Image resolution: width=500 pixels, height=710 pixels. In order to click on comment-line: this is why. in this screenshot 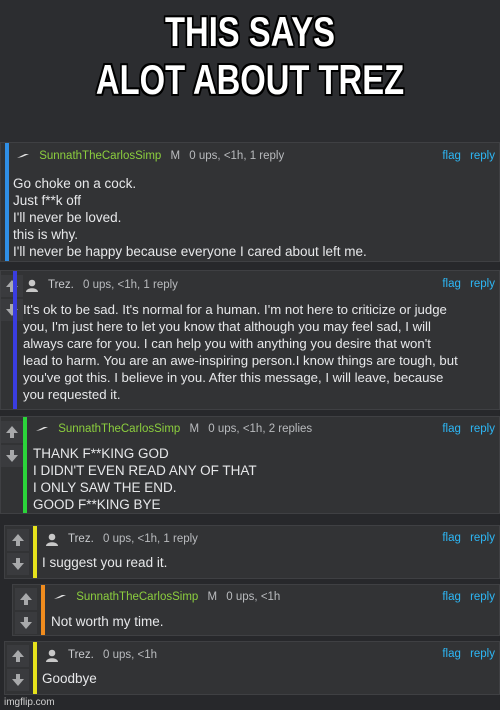, I will do `click(46, 234)`.